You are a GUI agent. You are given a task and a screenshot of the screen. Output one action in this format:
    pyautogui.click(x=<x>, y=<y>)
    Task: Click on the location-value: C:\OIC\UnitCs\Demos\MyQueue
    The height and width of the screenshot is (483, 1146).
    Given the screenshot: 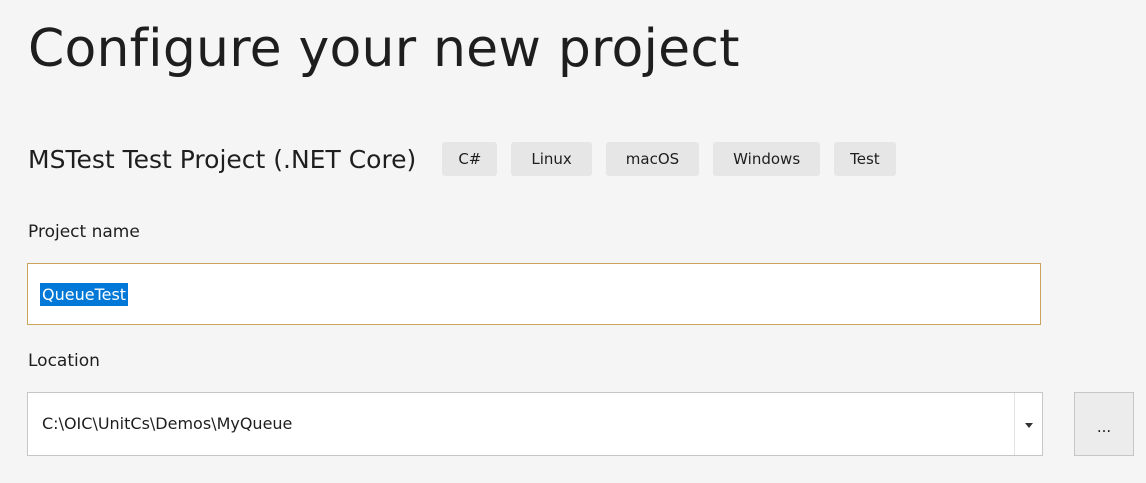 What is the action you would take?
    pyautogui.click(x=167, y=423)
    